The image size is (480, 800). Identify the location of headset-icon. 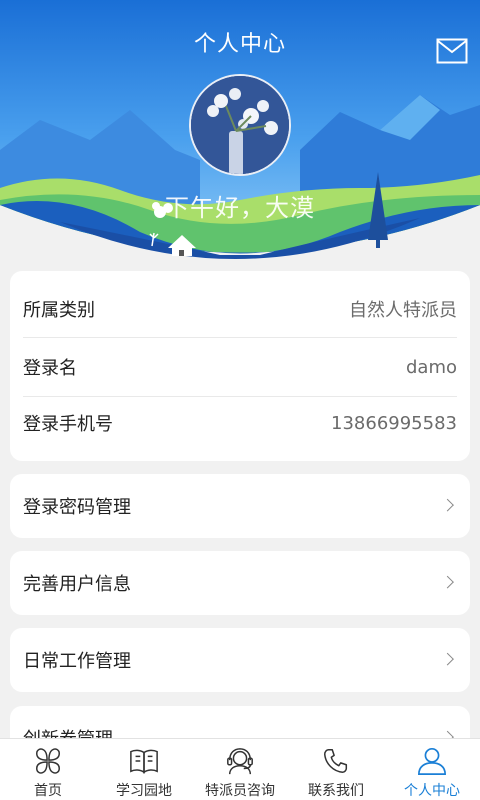
(240, 761).